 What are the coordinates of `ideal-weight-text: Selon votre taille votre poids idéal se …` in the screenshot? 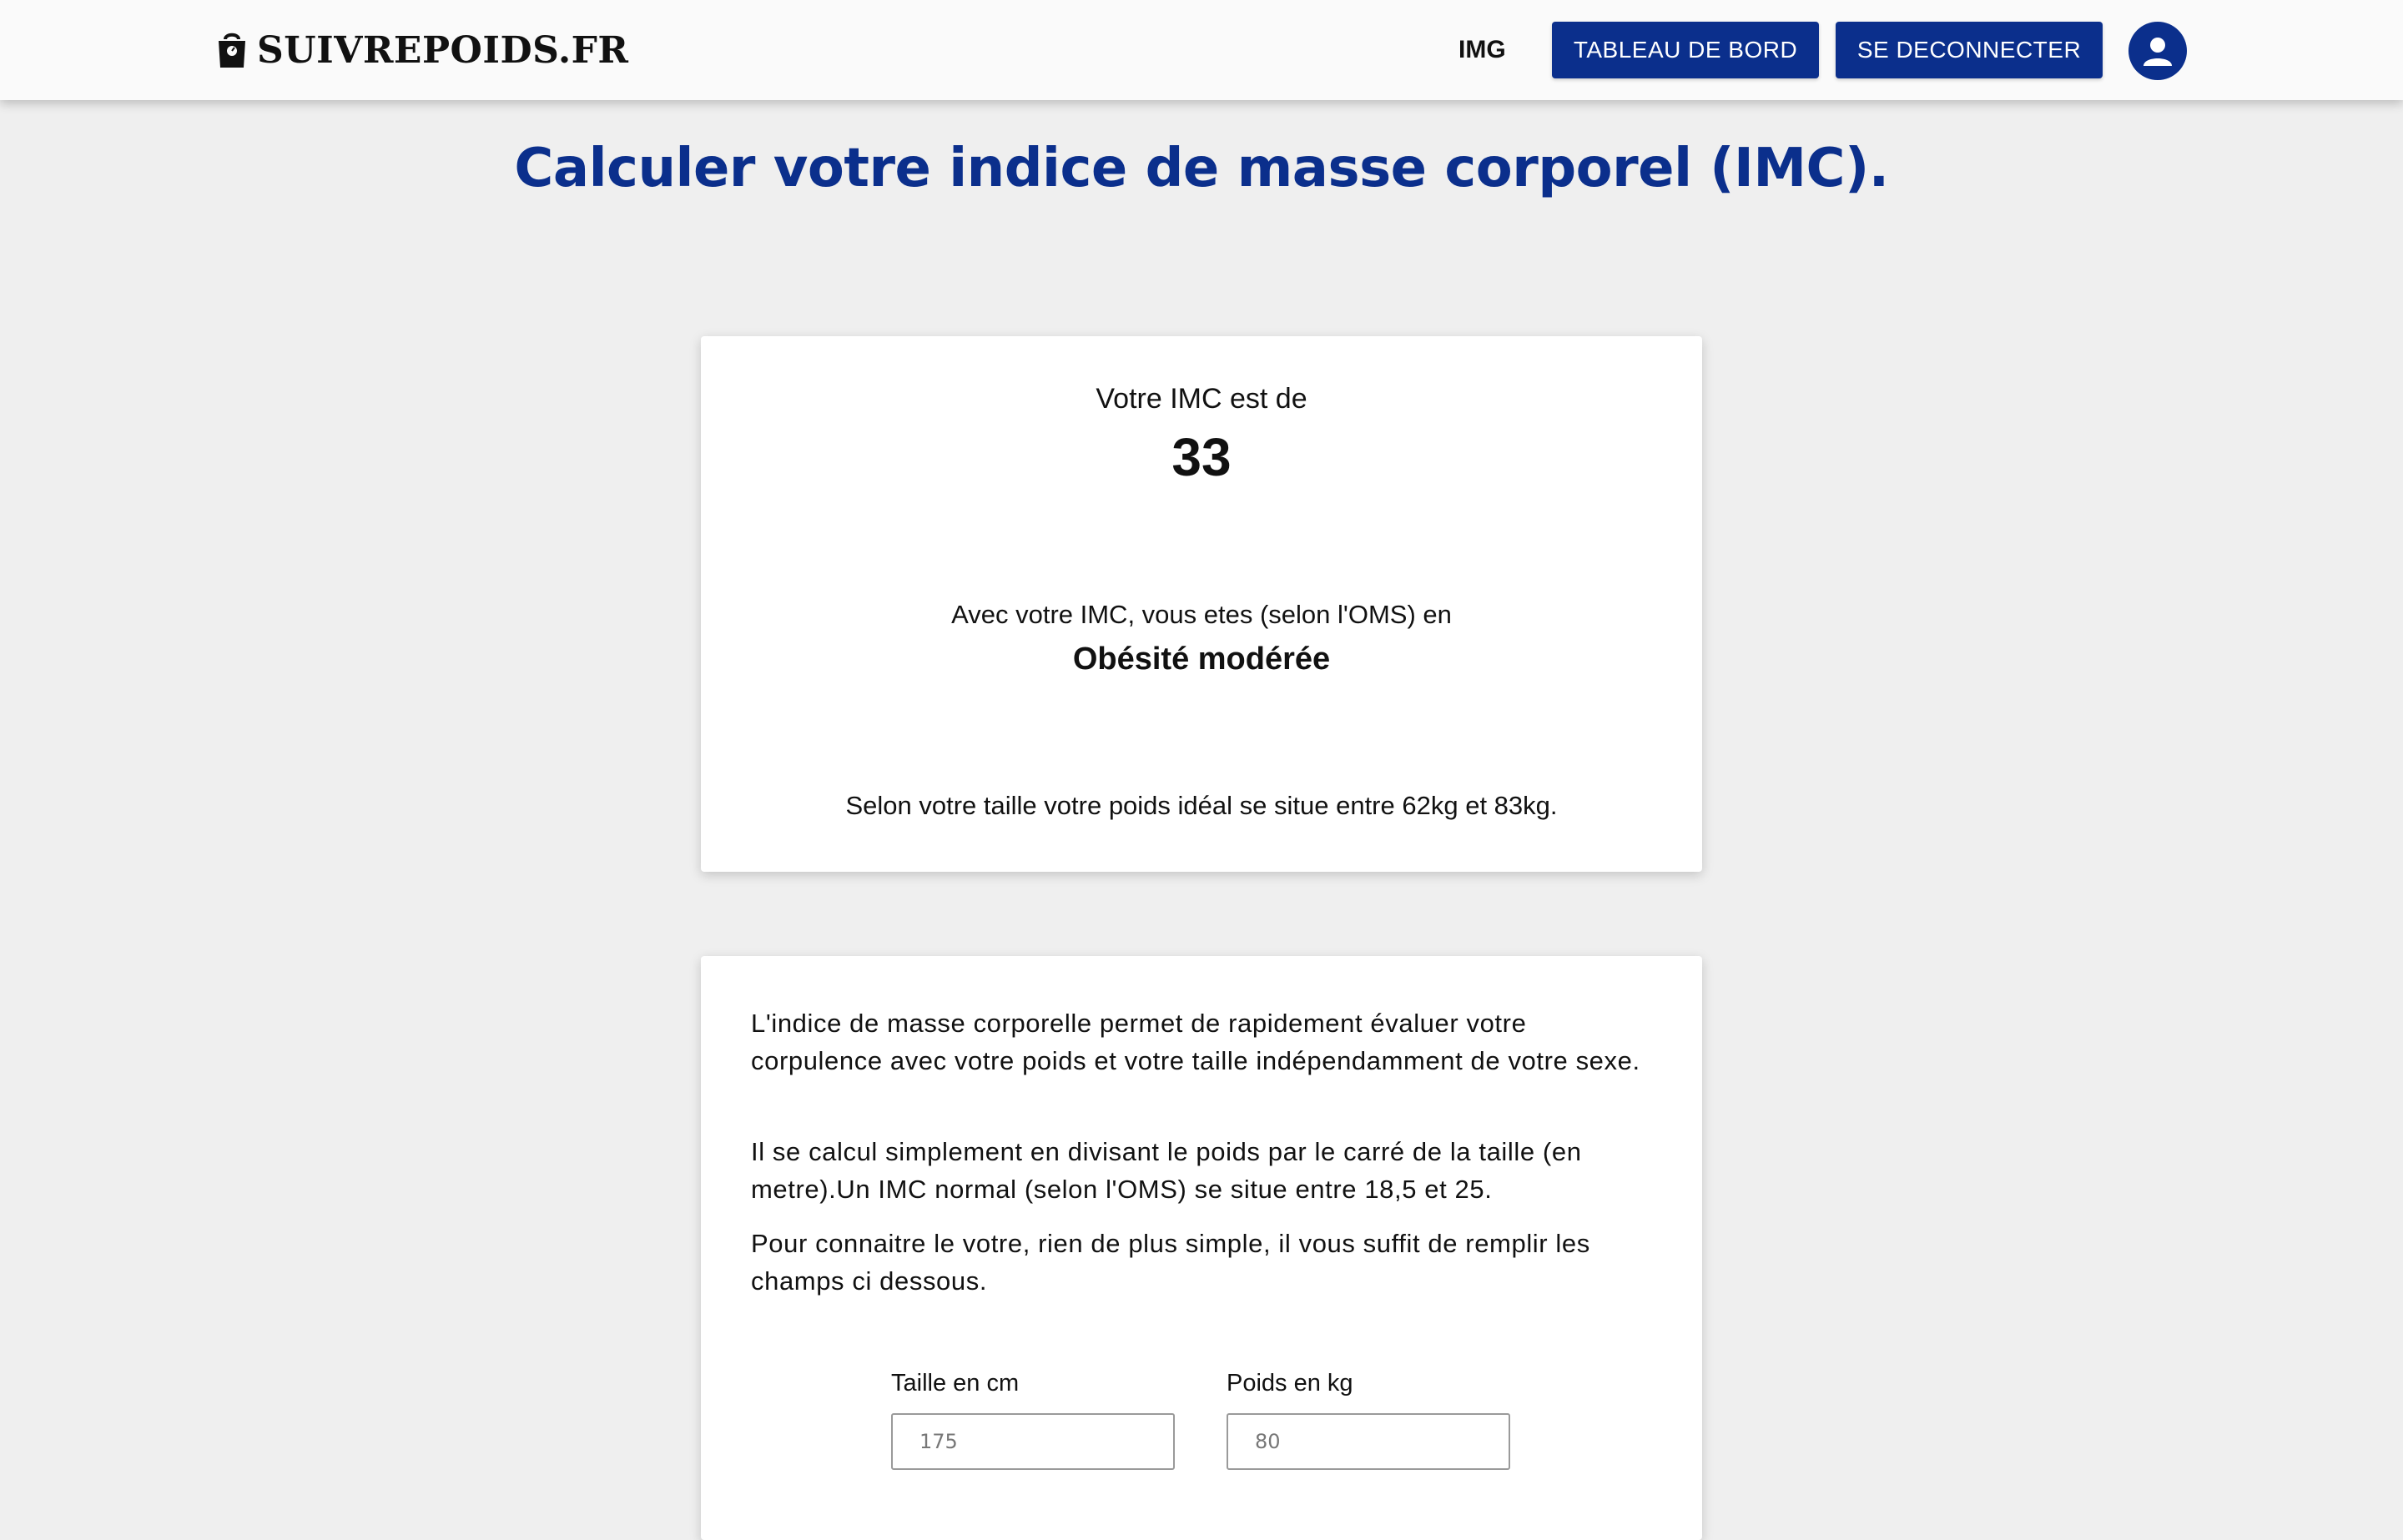 It's located at (1201, 805).